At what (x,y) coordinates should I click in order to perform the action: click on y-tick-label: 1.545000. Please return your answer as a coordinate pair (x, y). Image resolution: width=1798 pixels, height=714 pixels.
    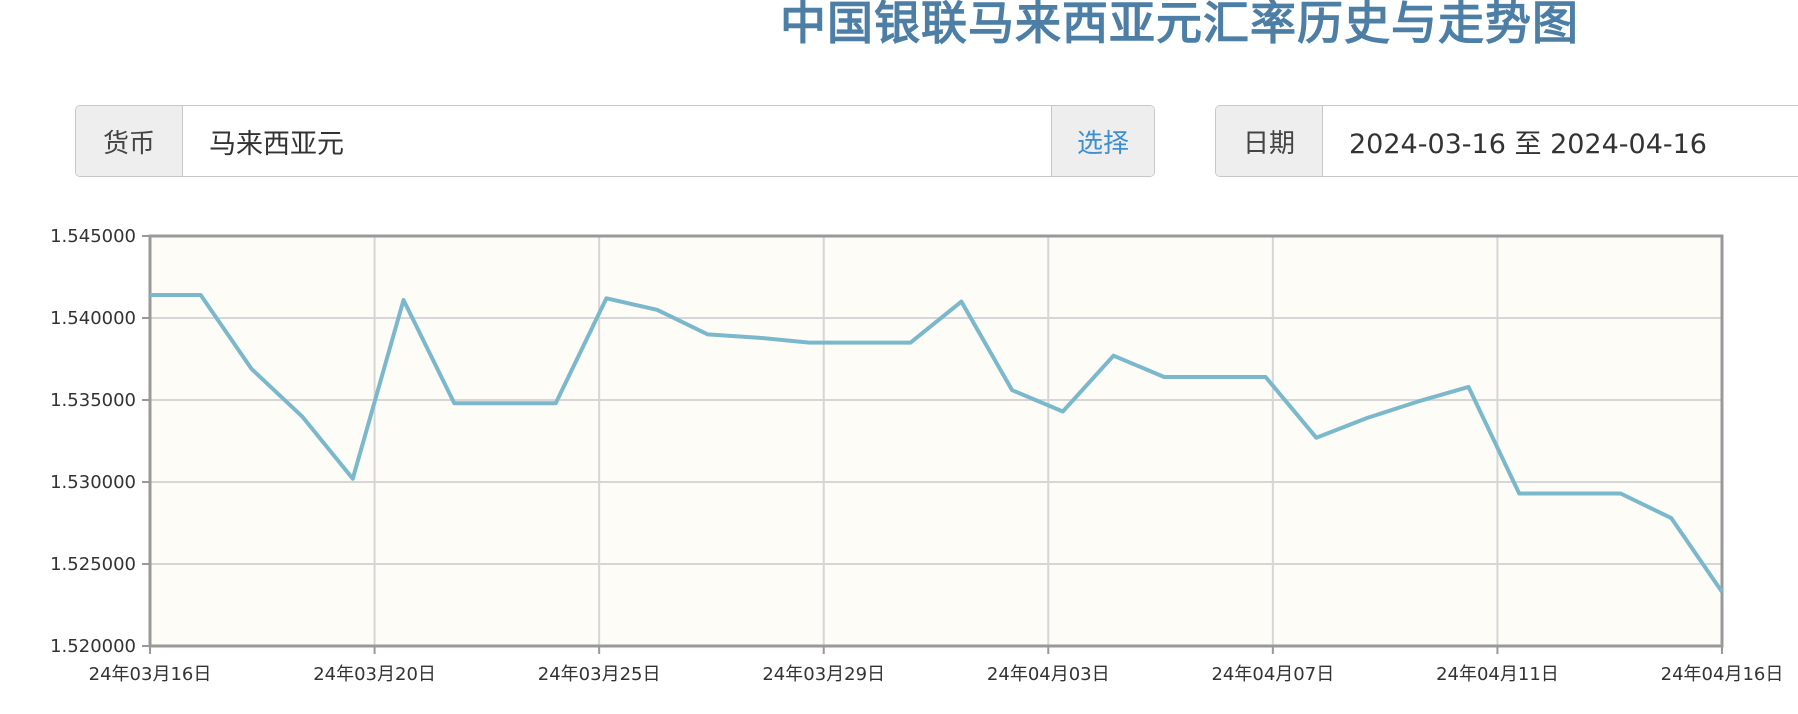
    Looking at the image, I should click on (93, 236).